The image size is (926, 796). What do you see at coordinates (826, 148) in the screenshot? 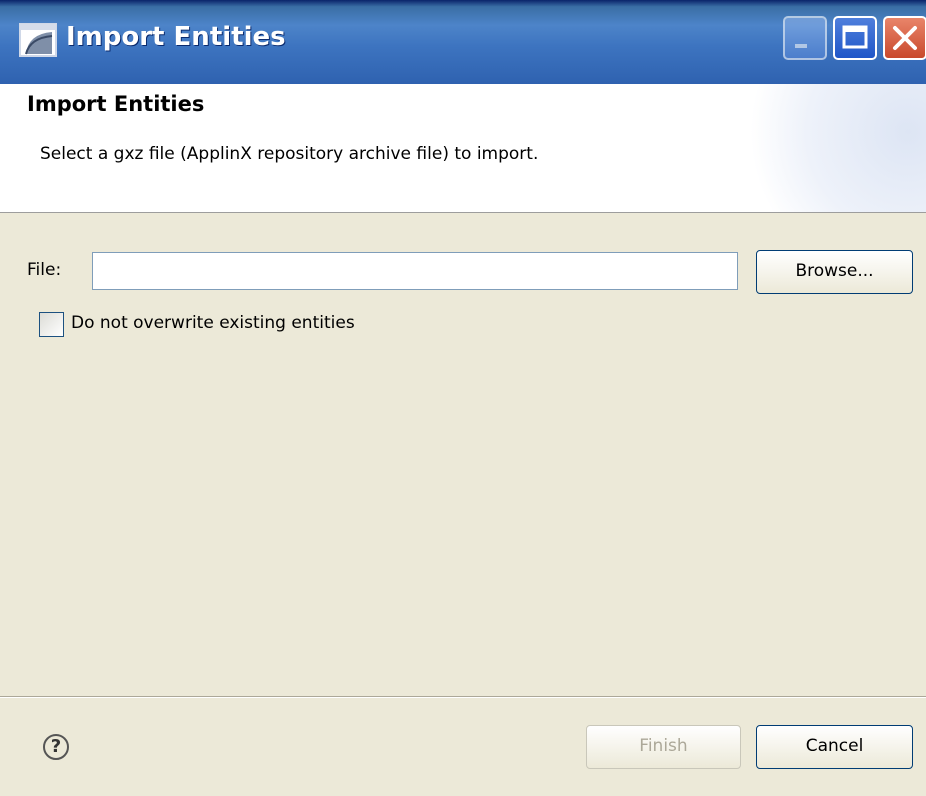
I see `header-decoration` at bounding box center [826, 148].